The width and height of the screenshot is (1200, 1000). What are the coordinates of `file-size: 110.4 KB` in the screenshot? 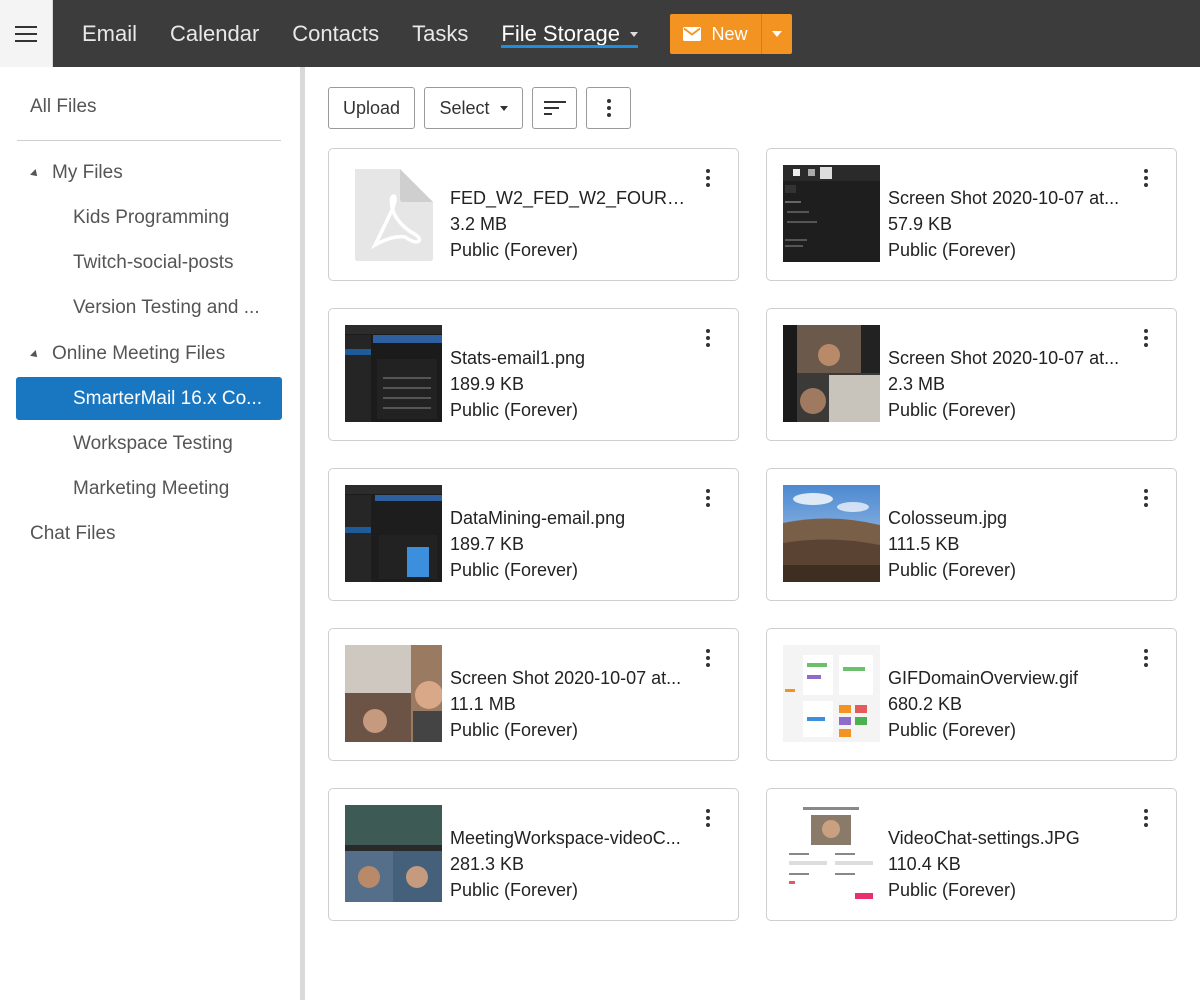 It's located at (924, 864).